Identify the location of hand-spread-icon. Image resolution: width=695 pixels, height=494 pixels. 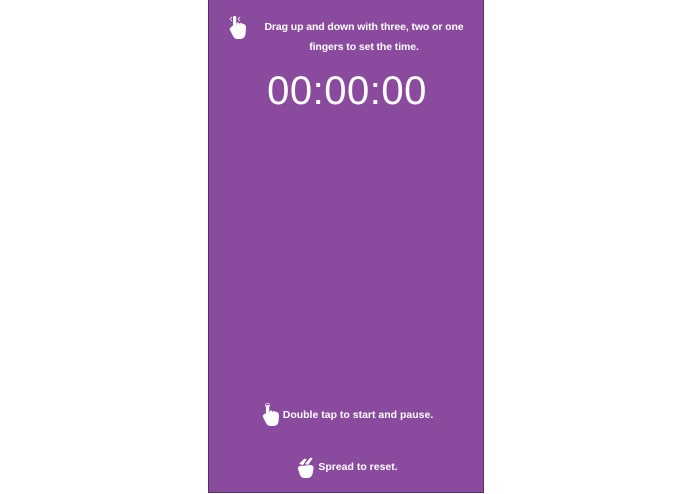
(306, 467).